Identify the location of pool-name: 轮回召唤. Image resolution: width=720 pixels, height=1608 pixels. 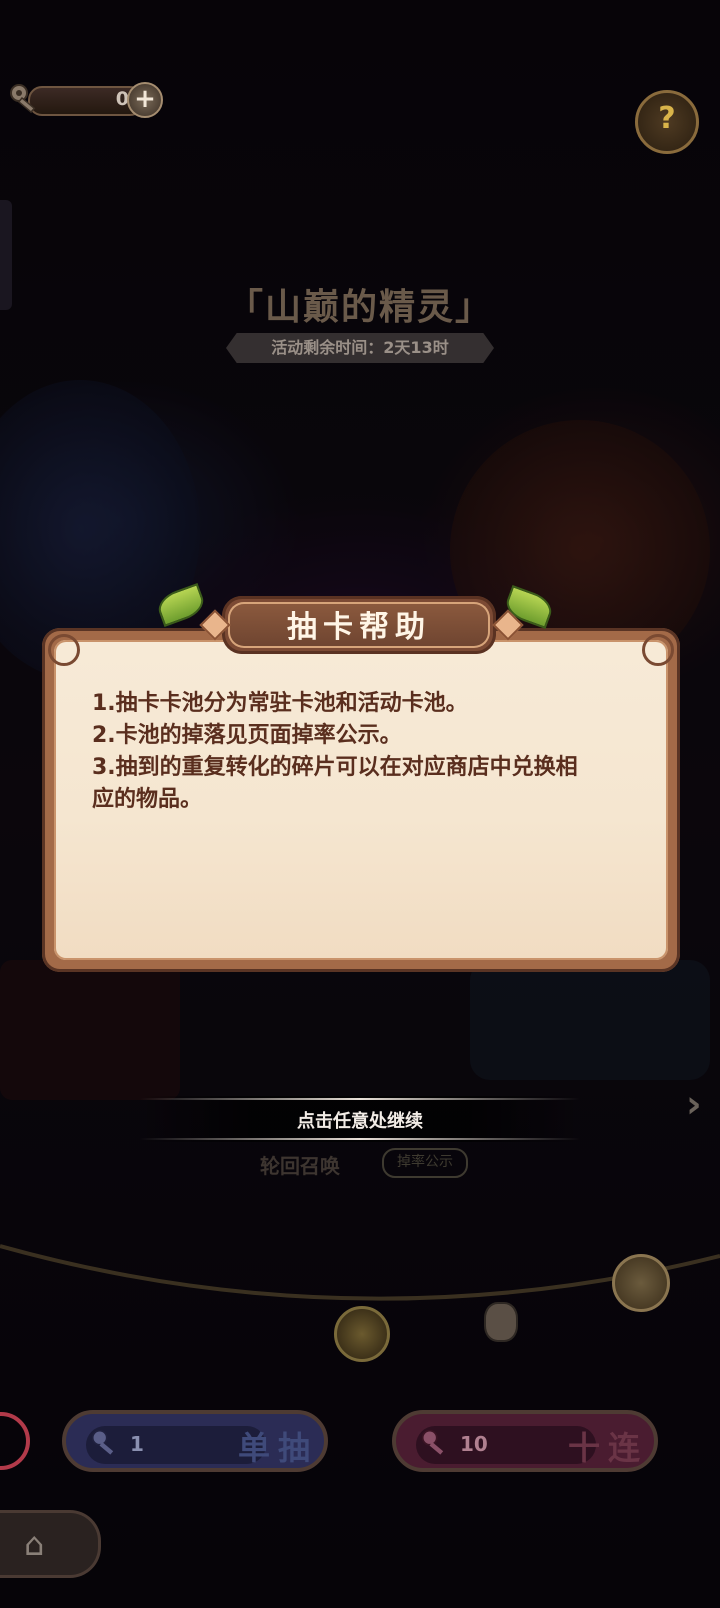
(300, 1166).